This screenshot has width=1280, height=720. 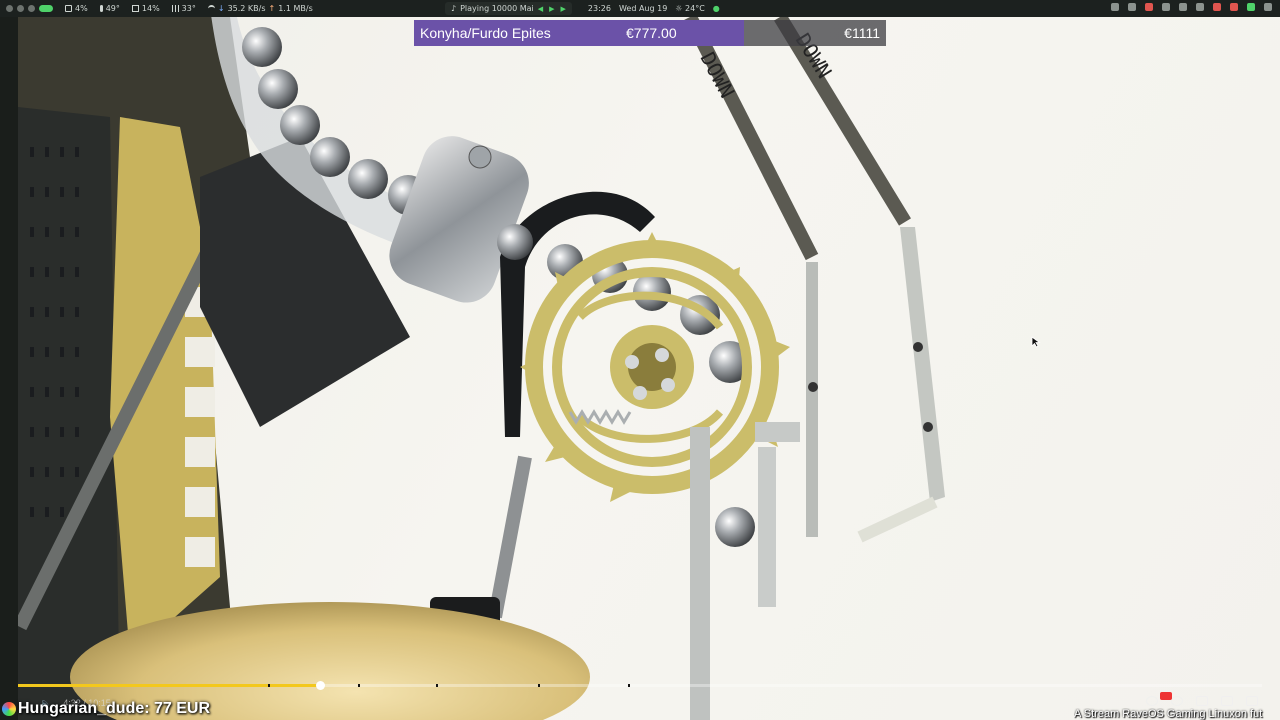 I want to click on gpu-stat: 33°, so click(x=183, y=8).